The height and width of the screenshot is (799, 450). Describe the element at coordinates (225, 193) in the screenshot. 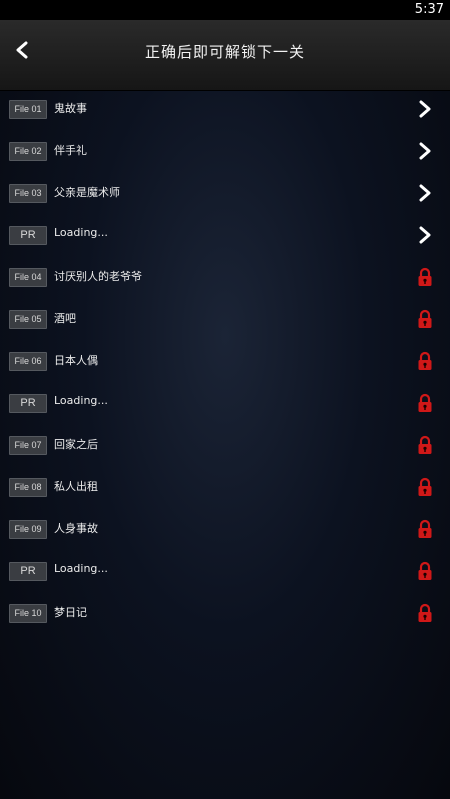

I see `list-item: File 03 父亲是魔术师` at that location.